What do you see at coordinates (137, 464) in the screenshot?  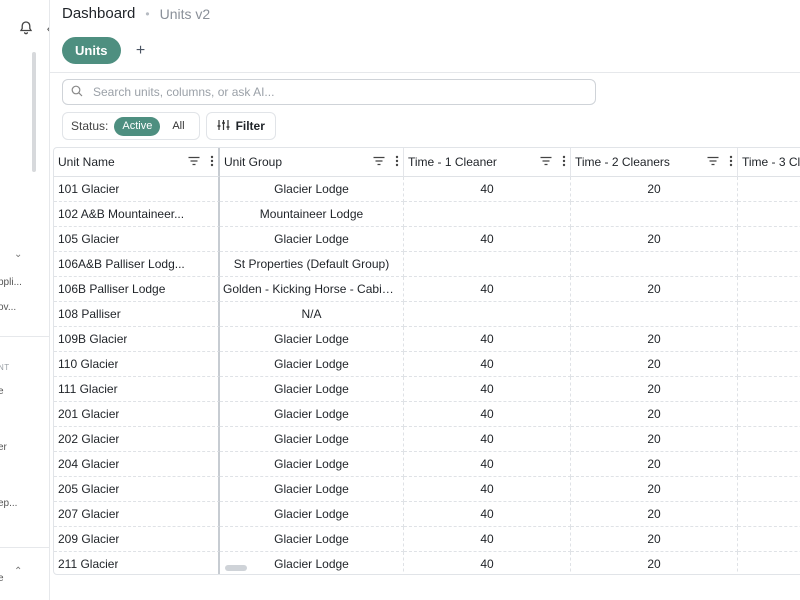 I see `table-cell: 204 Glacier` at bounding box center [137, 464].